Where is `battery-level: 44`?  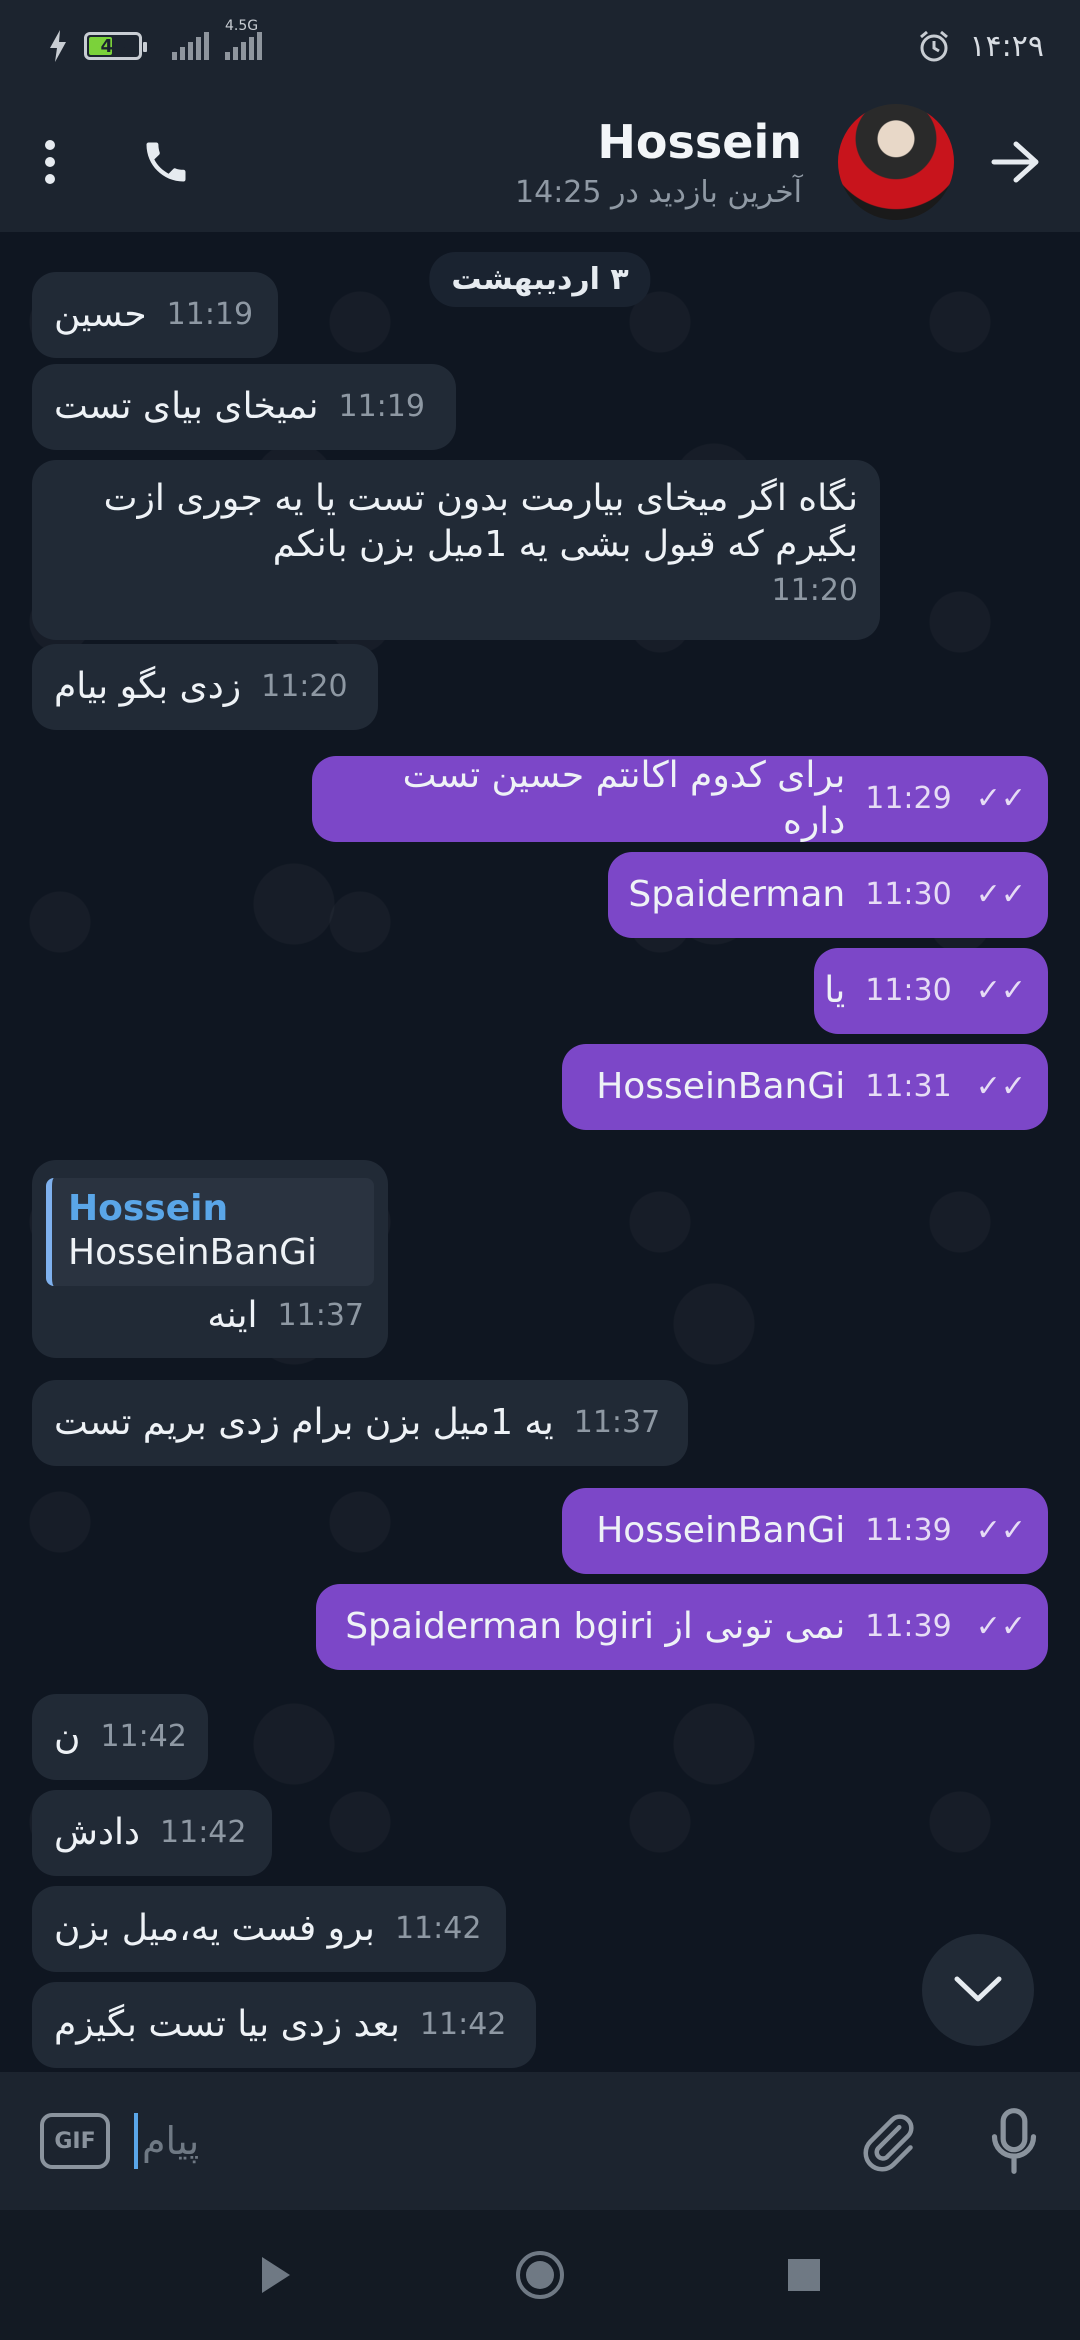 battery-level: 44 is located at coordinates (113, 46).